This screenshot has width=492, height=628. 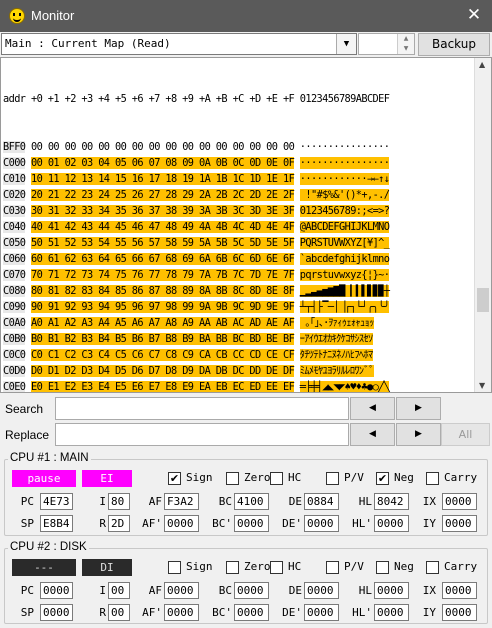 I want to click on flag-neg-checkbox: ✔ Neg, so click(x=401, y=478).